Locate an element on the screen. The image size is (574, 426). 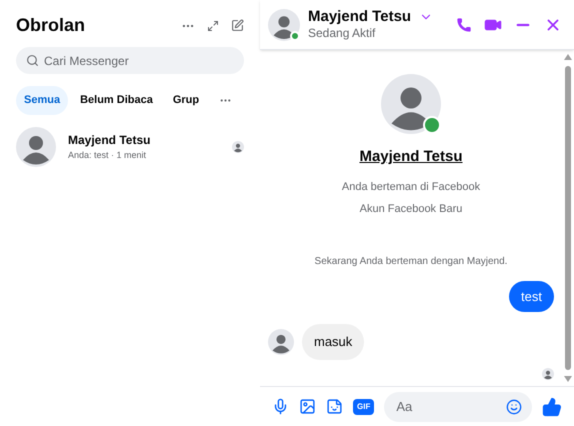
conversation-item: Mayjend Tetsu Anda: test · 1 menit is located at coordinates (130, 146).